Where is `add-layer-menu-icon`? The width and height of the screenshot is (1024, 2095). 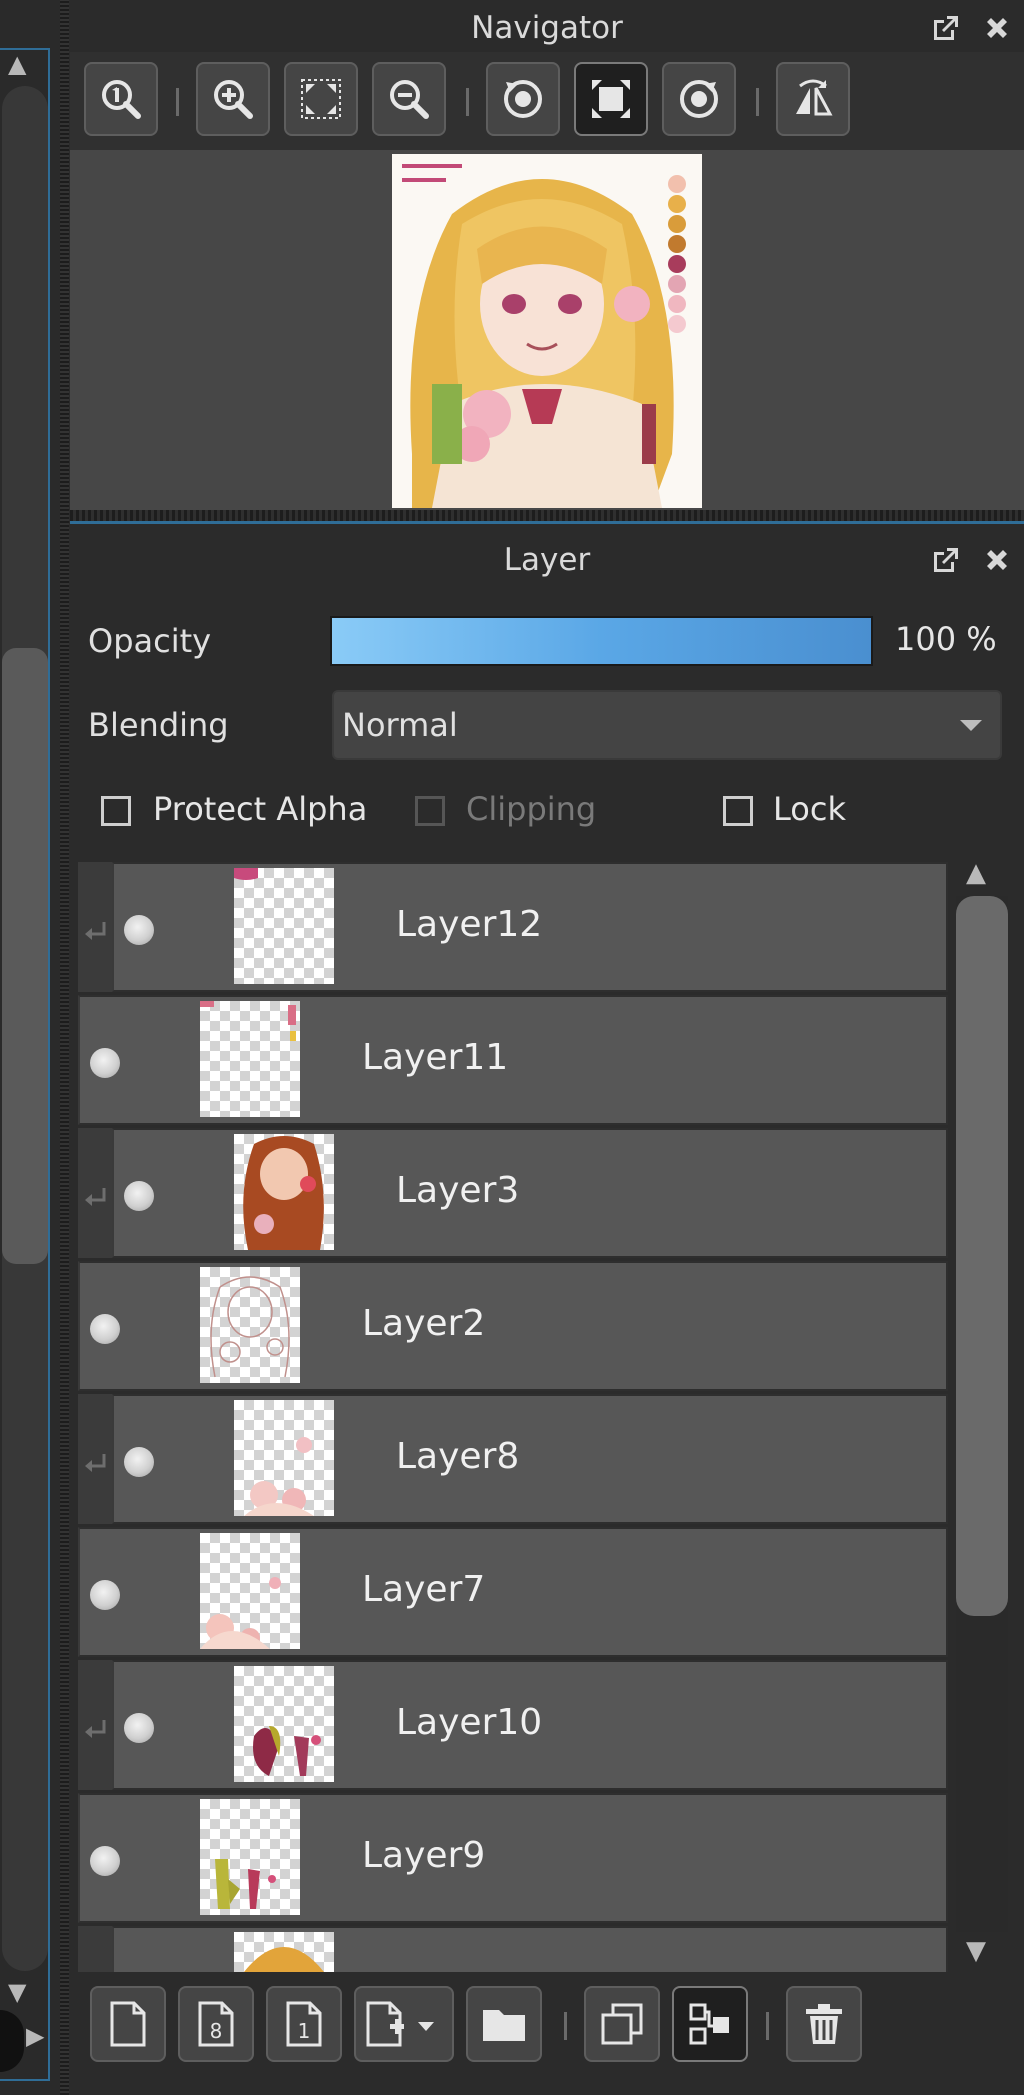
add-layer-menu-icon is located at coordinates (400, 2024).